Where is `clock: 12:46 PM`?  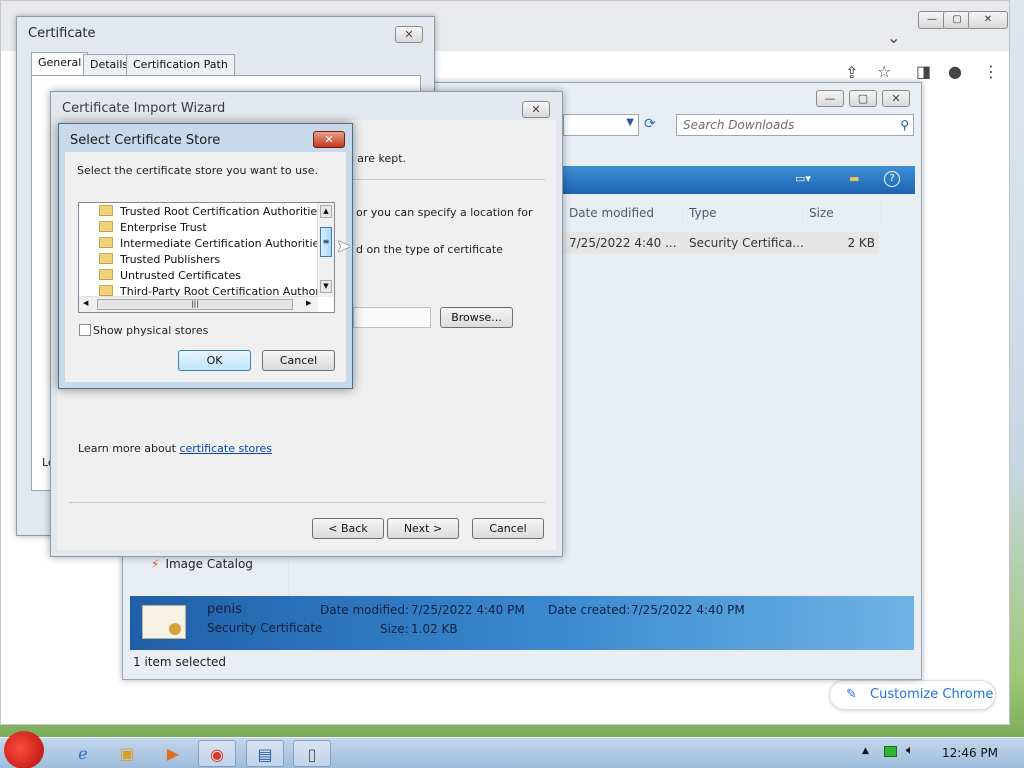
clock: 12:46 PM is located at coordinates (970, 753).